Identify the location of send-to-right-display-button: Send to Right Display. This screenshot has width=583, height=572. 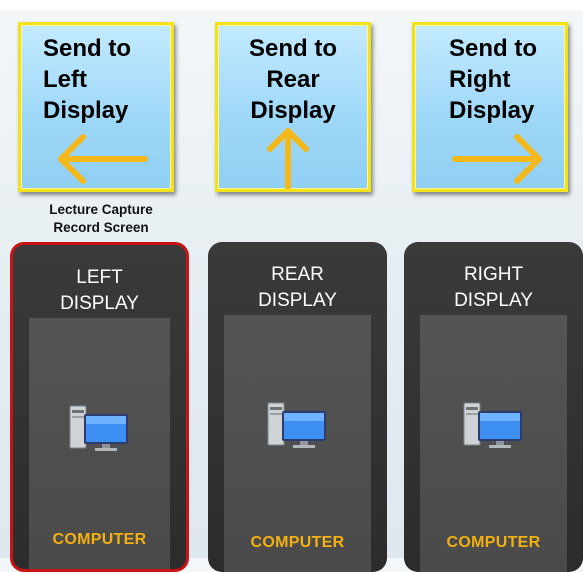
(490, 107).